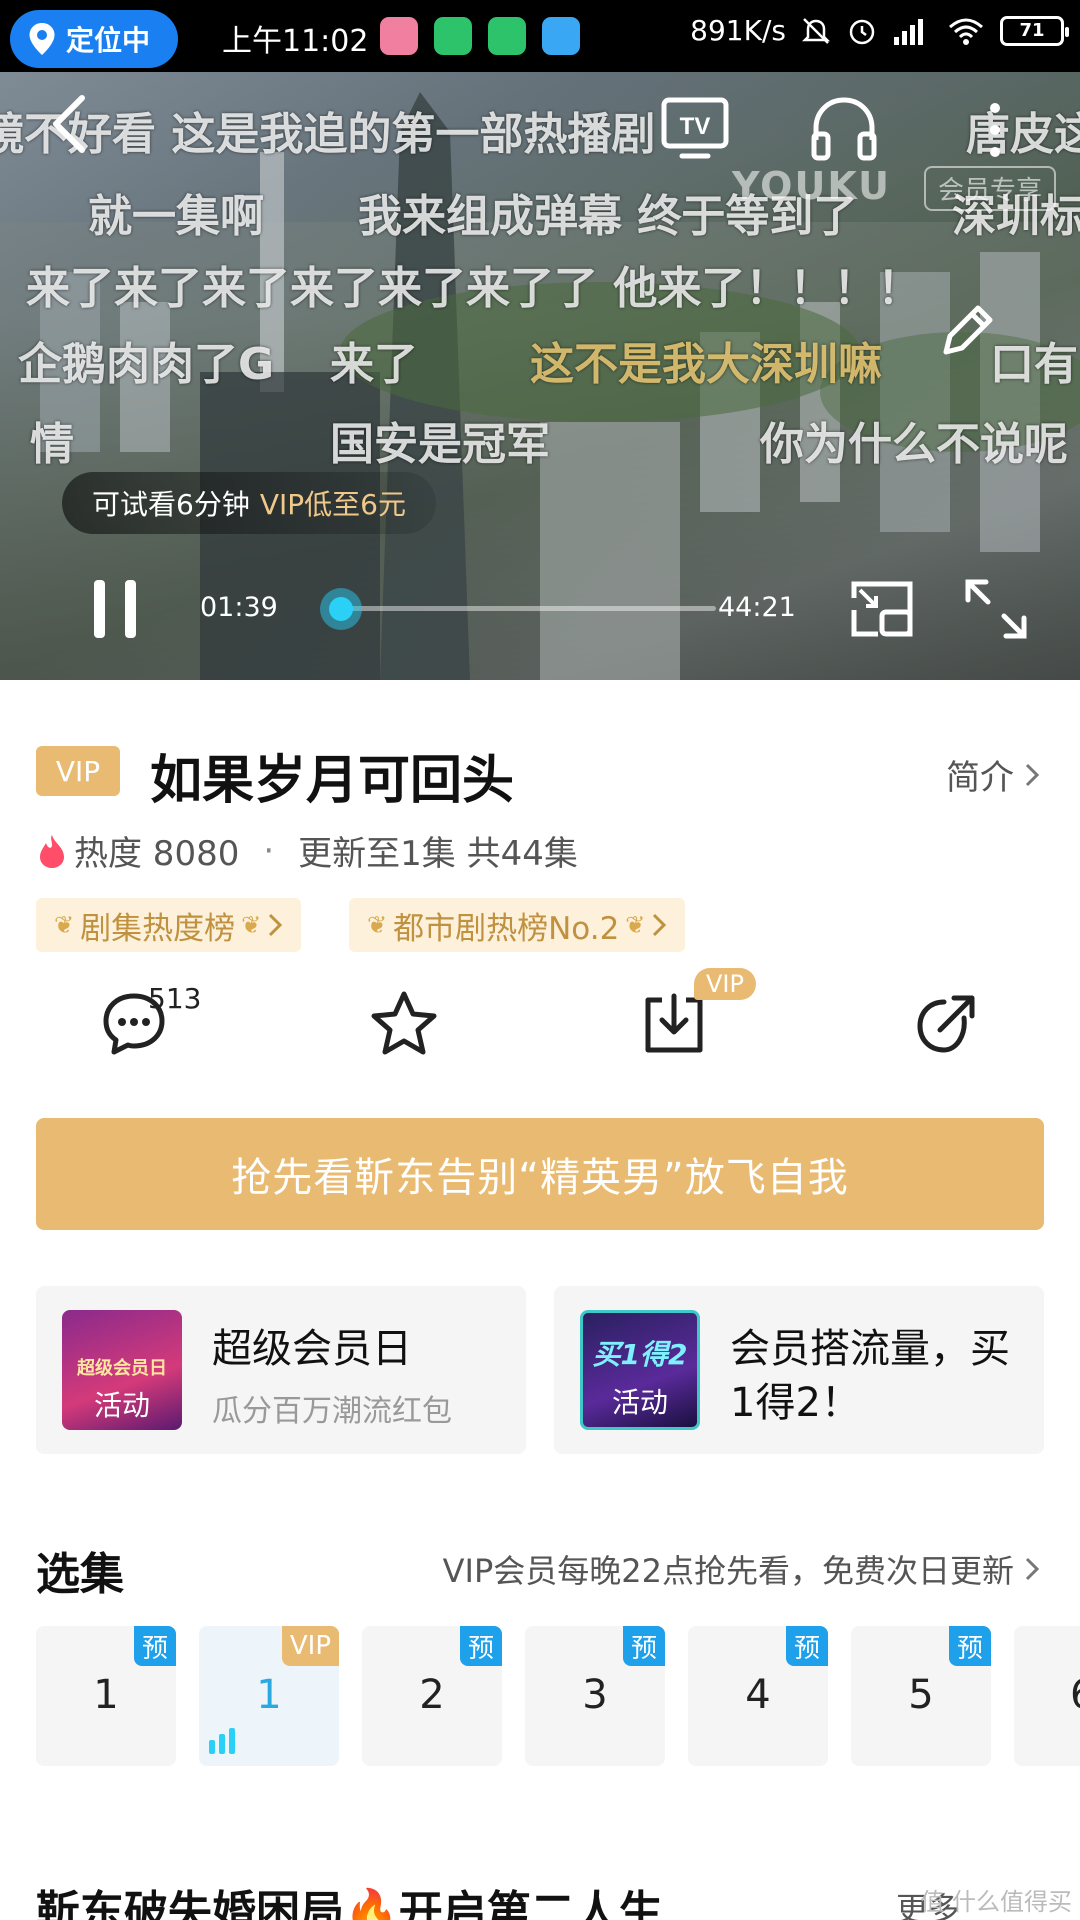 The height and width of the screenshot is (1920, 1080). I want to click on danmaku-comment: 镜不好看 这是我追的第一部热播剧, so click(328, 134).